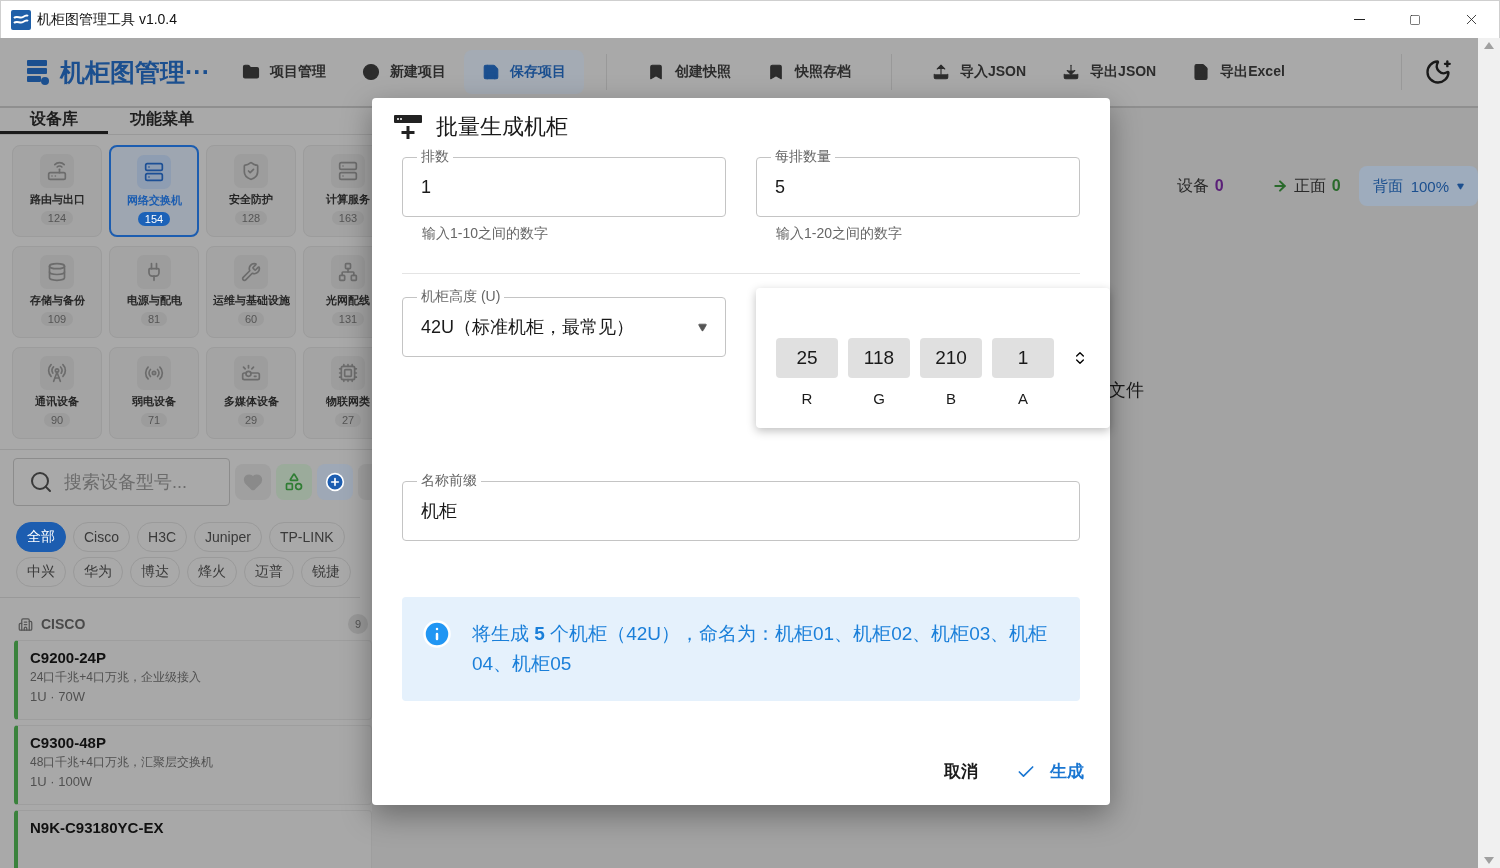 This screenshot has height=868, width=1500. I want to click on device-card: N9K-C93180YC-EX, so click(193, 839).